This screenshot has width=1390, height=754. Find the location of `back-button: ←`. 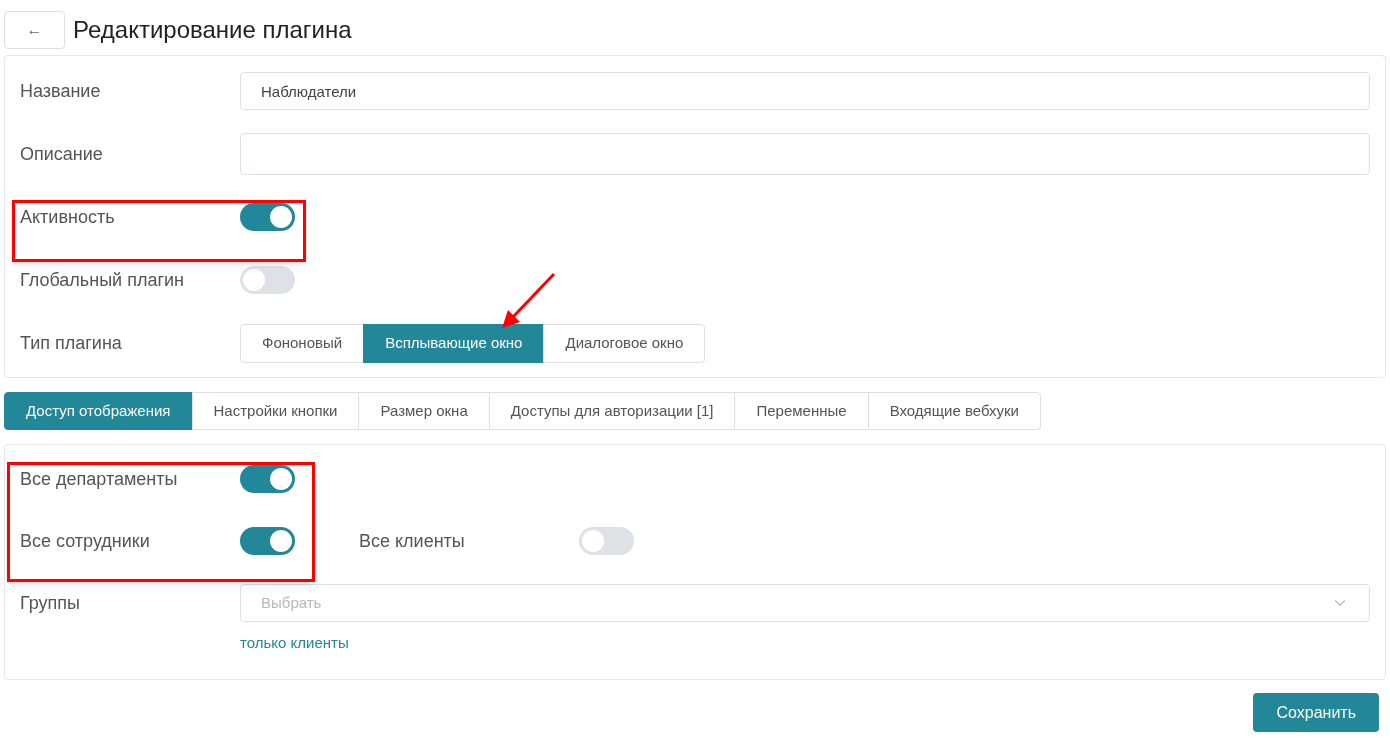

back-button: ← is located at coordinates (34, 29).